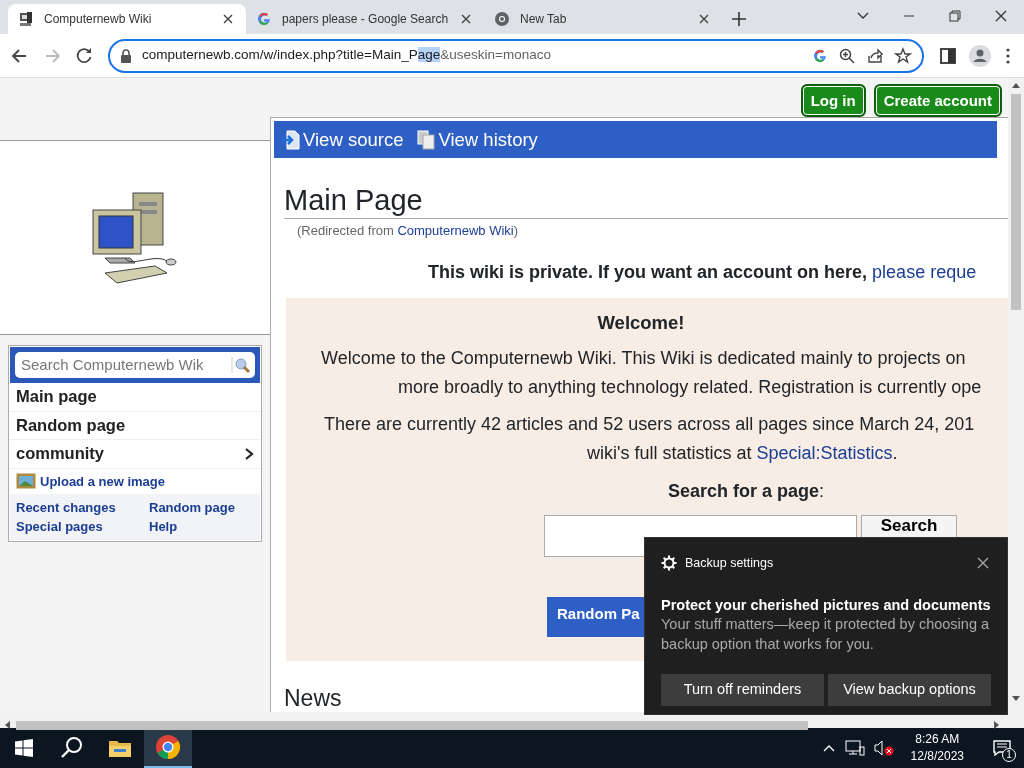 This screenshot has width=1024, height=768. I want to click on welcome-heading: Welcome!, so click(641, 322).